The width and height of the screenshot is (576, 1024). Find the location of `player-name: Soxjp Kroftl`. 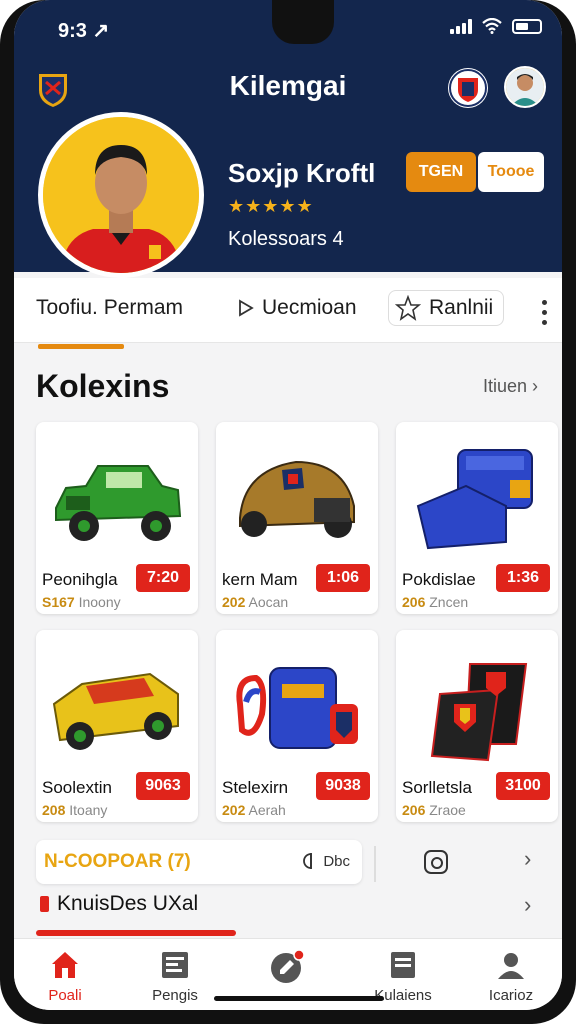

player-name: Soxjp Kroftl is located at coordinates (302, 173).